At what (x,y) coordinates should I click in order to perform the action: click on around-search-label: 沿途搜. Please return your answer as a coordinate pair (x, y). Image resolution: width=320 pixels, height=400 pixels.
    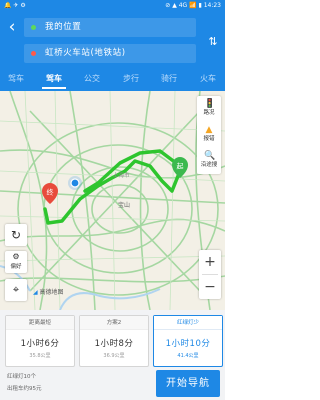
    Looking at the image, I should click on (209, 165).